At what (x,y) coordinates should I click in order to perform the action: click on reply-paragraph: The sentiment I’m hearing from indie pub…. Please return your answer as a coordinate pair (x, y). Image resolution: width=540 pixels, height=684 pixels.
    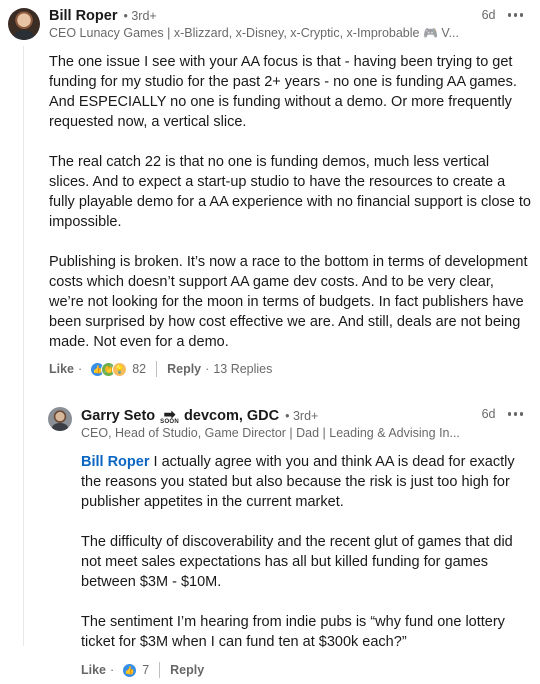
    Looking at the image, I should click on (293, 632).